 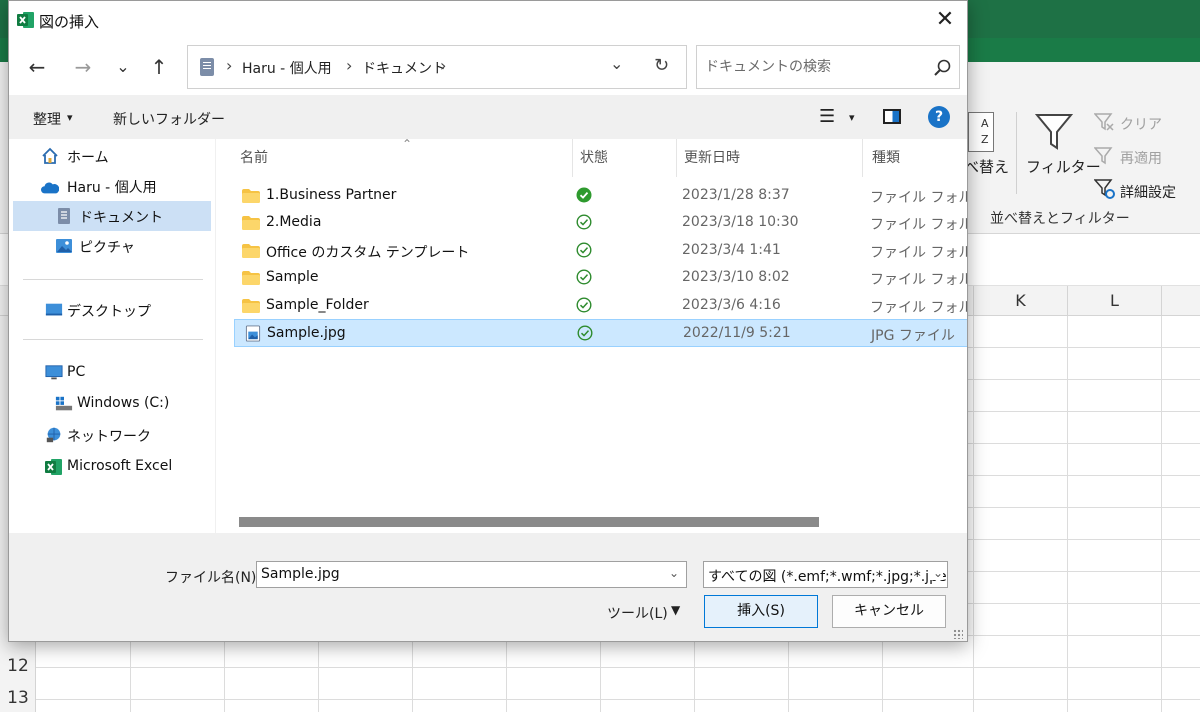 What do you see at coordinates (404, 68) in the screenshot?
I see `breadcrumb-documents: ドキュメント` at bounding box center [404, 68].